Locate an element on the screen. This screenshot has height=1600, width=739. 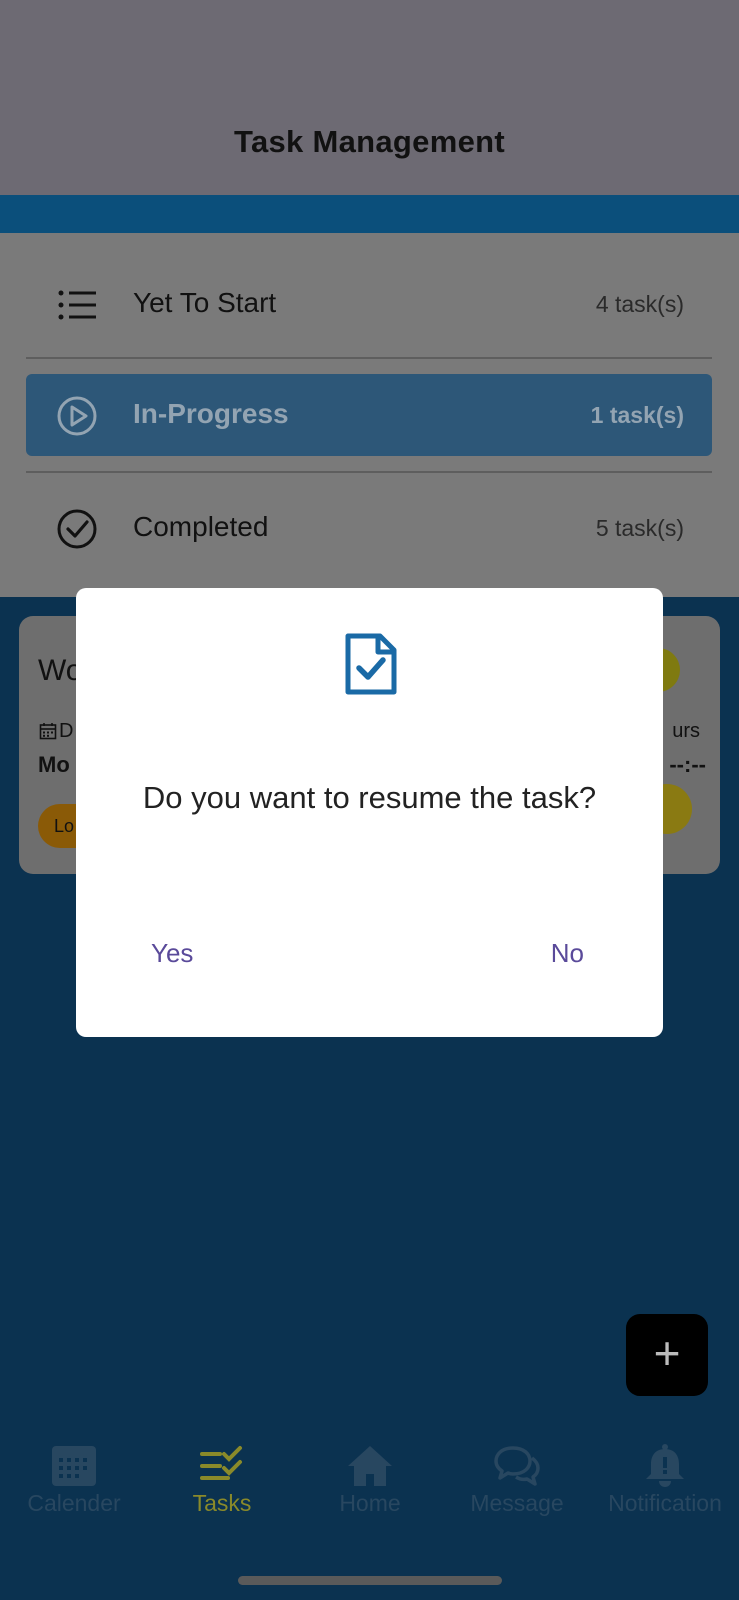
priority-tag-label: Lo is located at coordinates (64, 826).